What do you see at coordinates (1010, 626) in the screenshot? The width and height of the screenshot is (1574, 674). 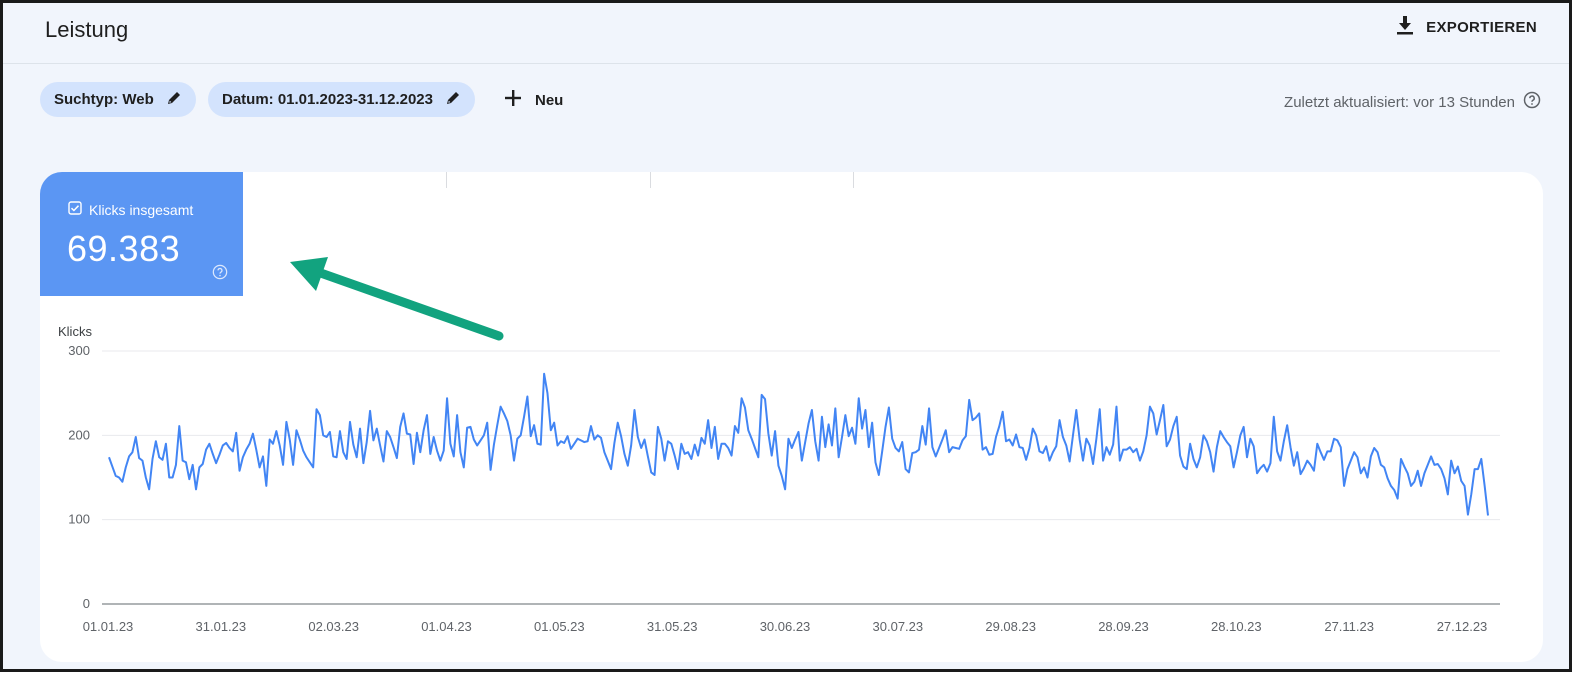 I see `x-tick-label: 29.08.23` at bounding box center [1010, 626].